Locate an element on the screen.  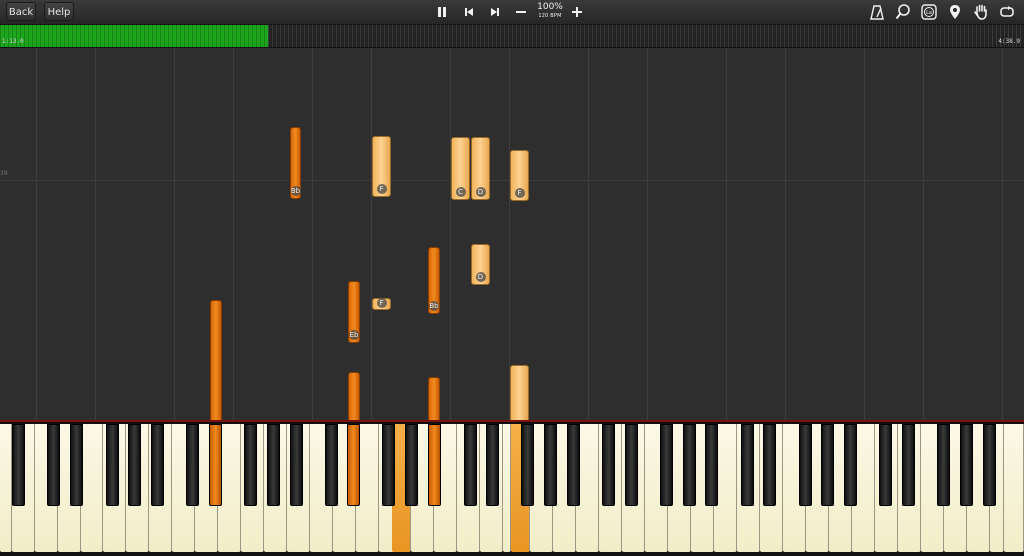
help-button: Help is located at coordinates (59, 11).